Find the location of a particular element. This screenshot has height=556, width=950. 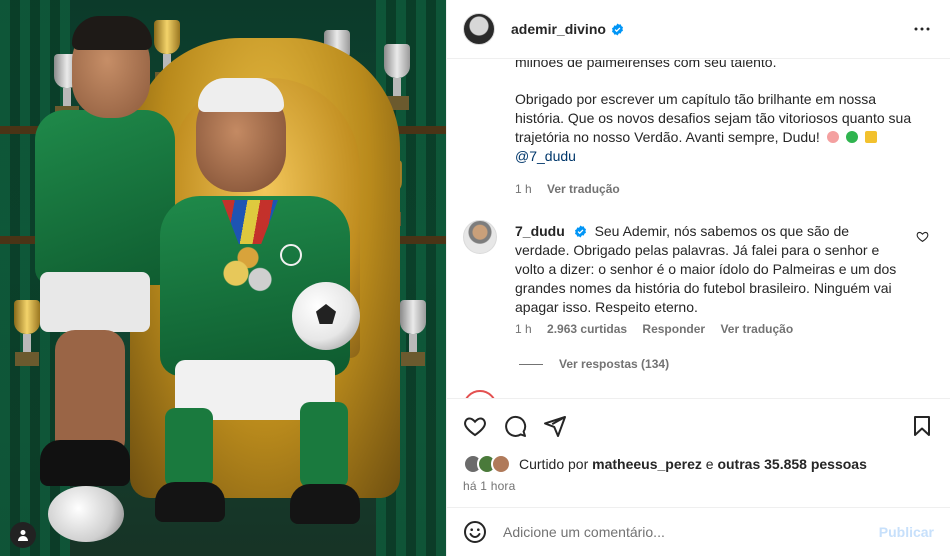

user-icon is located at coordinates (23, 535).